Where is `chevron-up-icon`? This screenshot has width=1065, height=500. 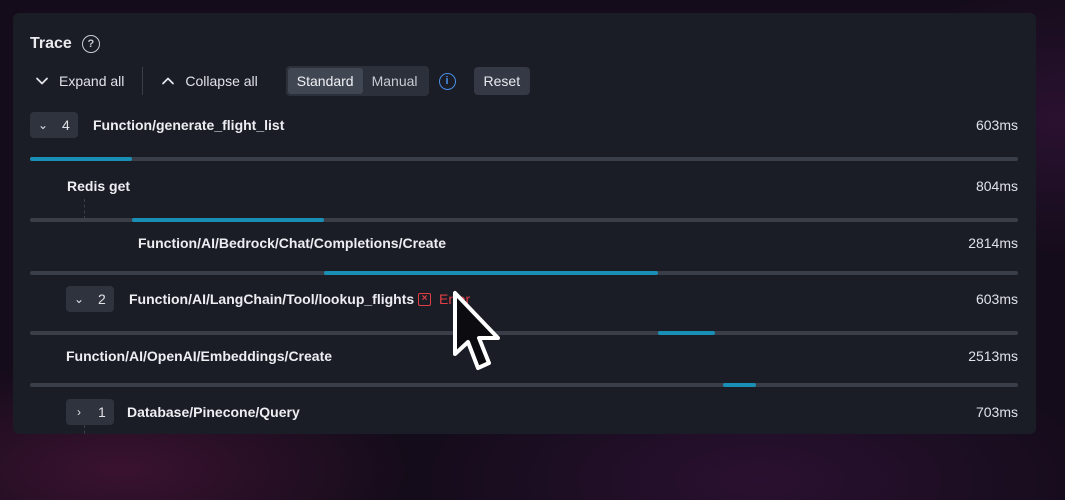
chevron-up-icon is located at coordinates (168, 81).